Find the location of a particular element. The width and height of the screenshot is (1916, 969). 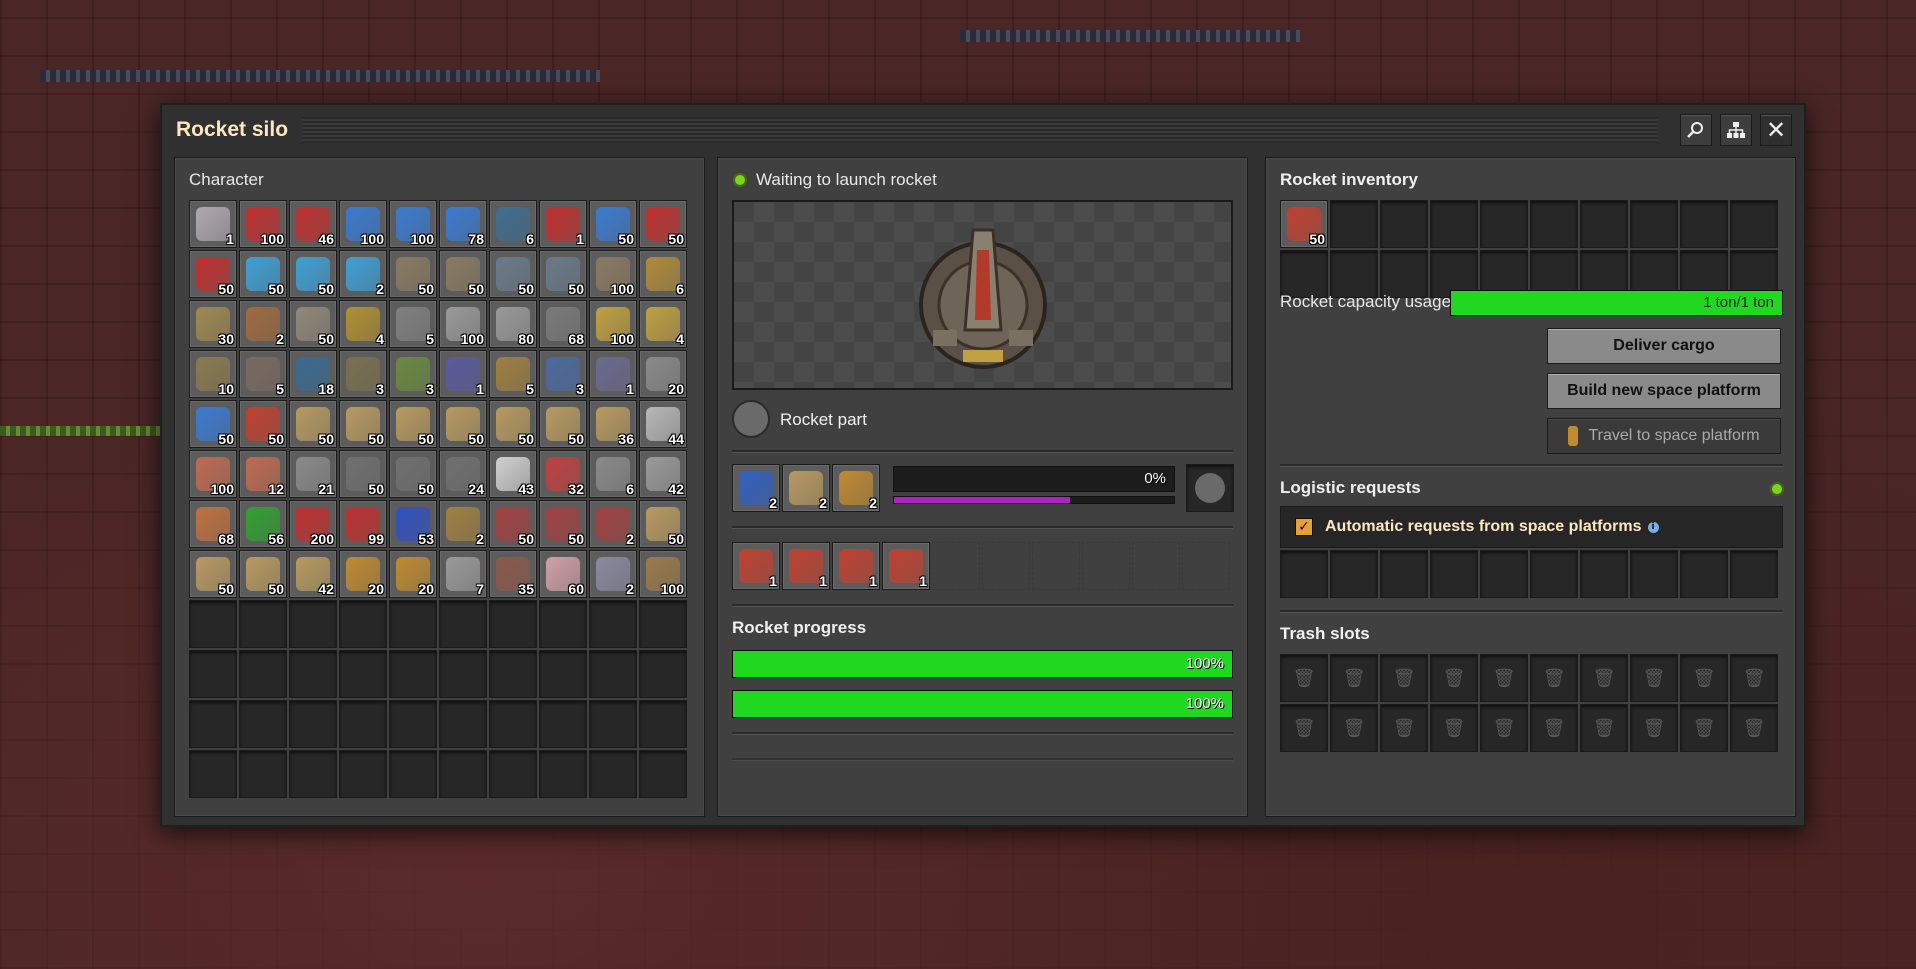

item-slot: 78 is located at coordinates (463, 224).